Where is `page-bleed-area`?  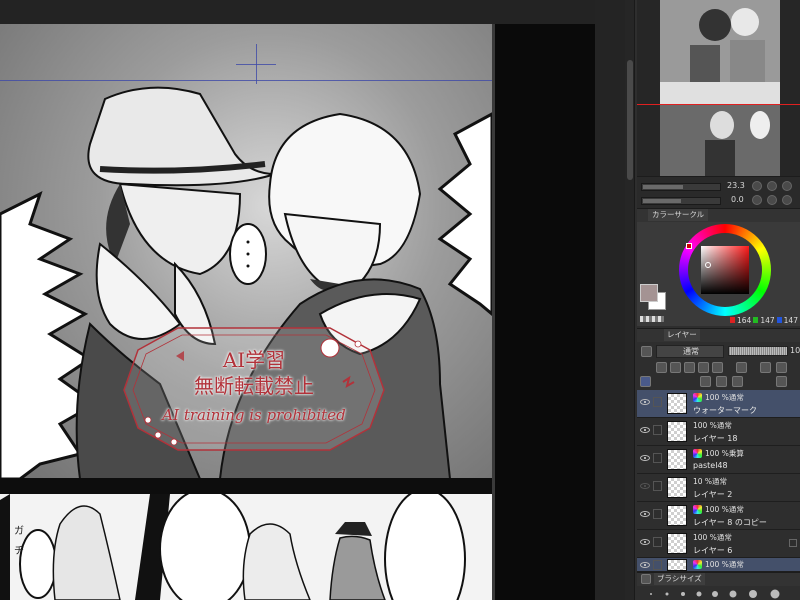
page-bleed-area is located at coordinates (545, 312).